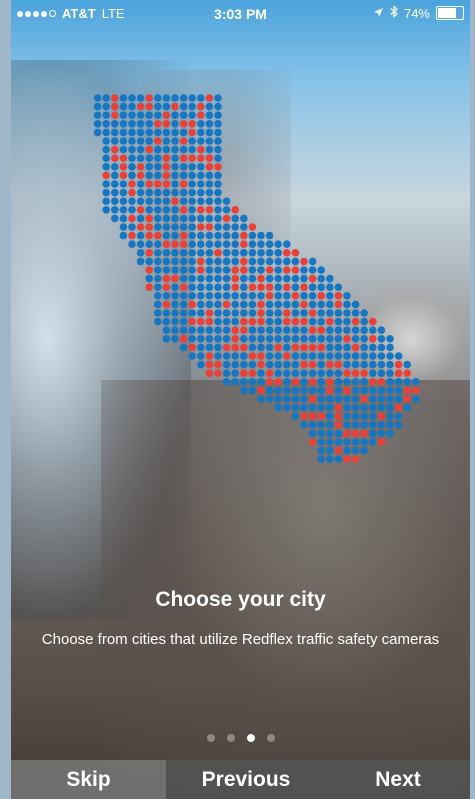 The image size is (475, 799). Describe the element at coordinates (5, 399) in the screenshot. I see `device-frame-left` at that location.